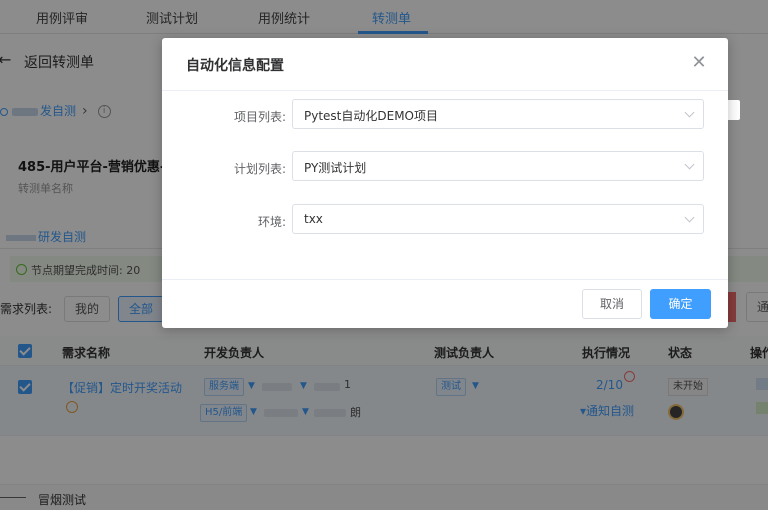 The width and height of the screenshot is (768, 510). I want to click on project-list-label: 项目列表:, so click(259, 117).